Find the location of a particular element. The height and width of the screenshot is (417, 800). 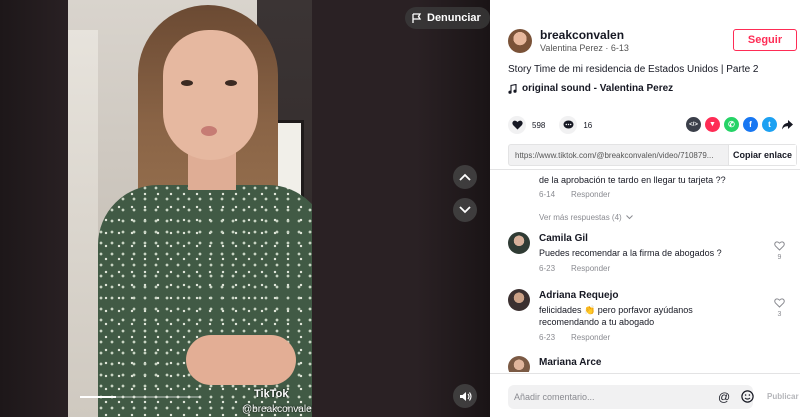

follow-button: Seguir is located at coordinates (765, 40).